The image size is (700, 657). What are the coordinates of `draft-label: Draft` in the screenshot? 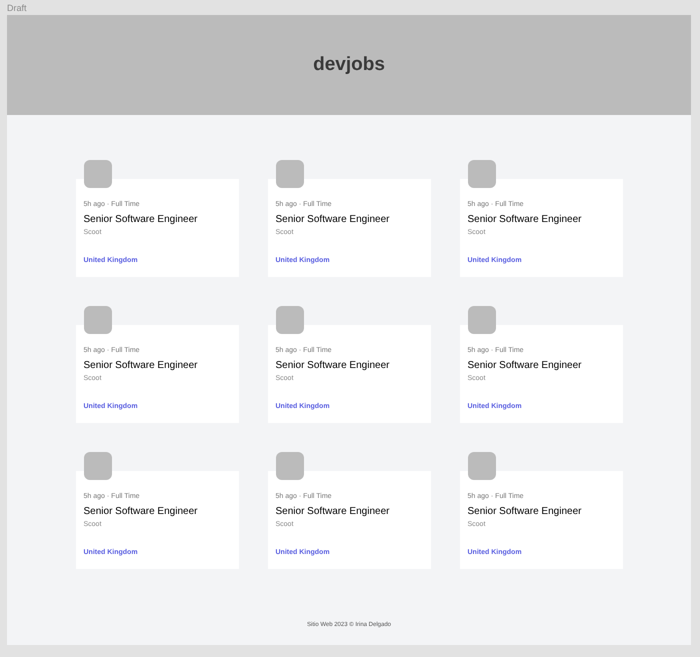 It's located at (17, 8).